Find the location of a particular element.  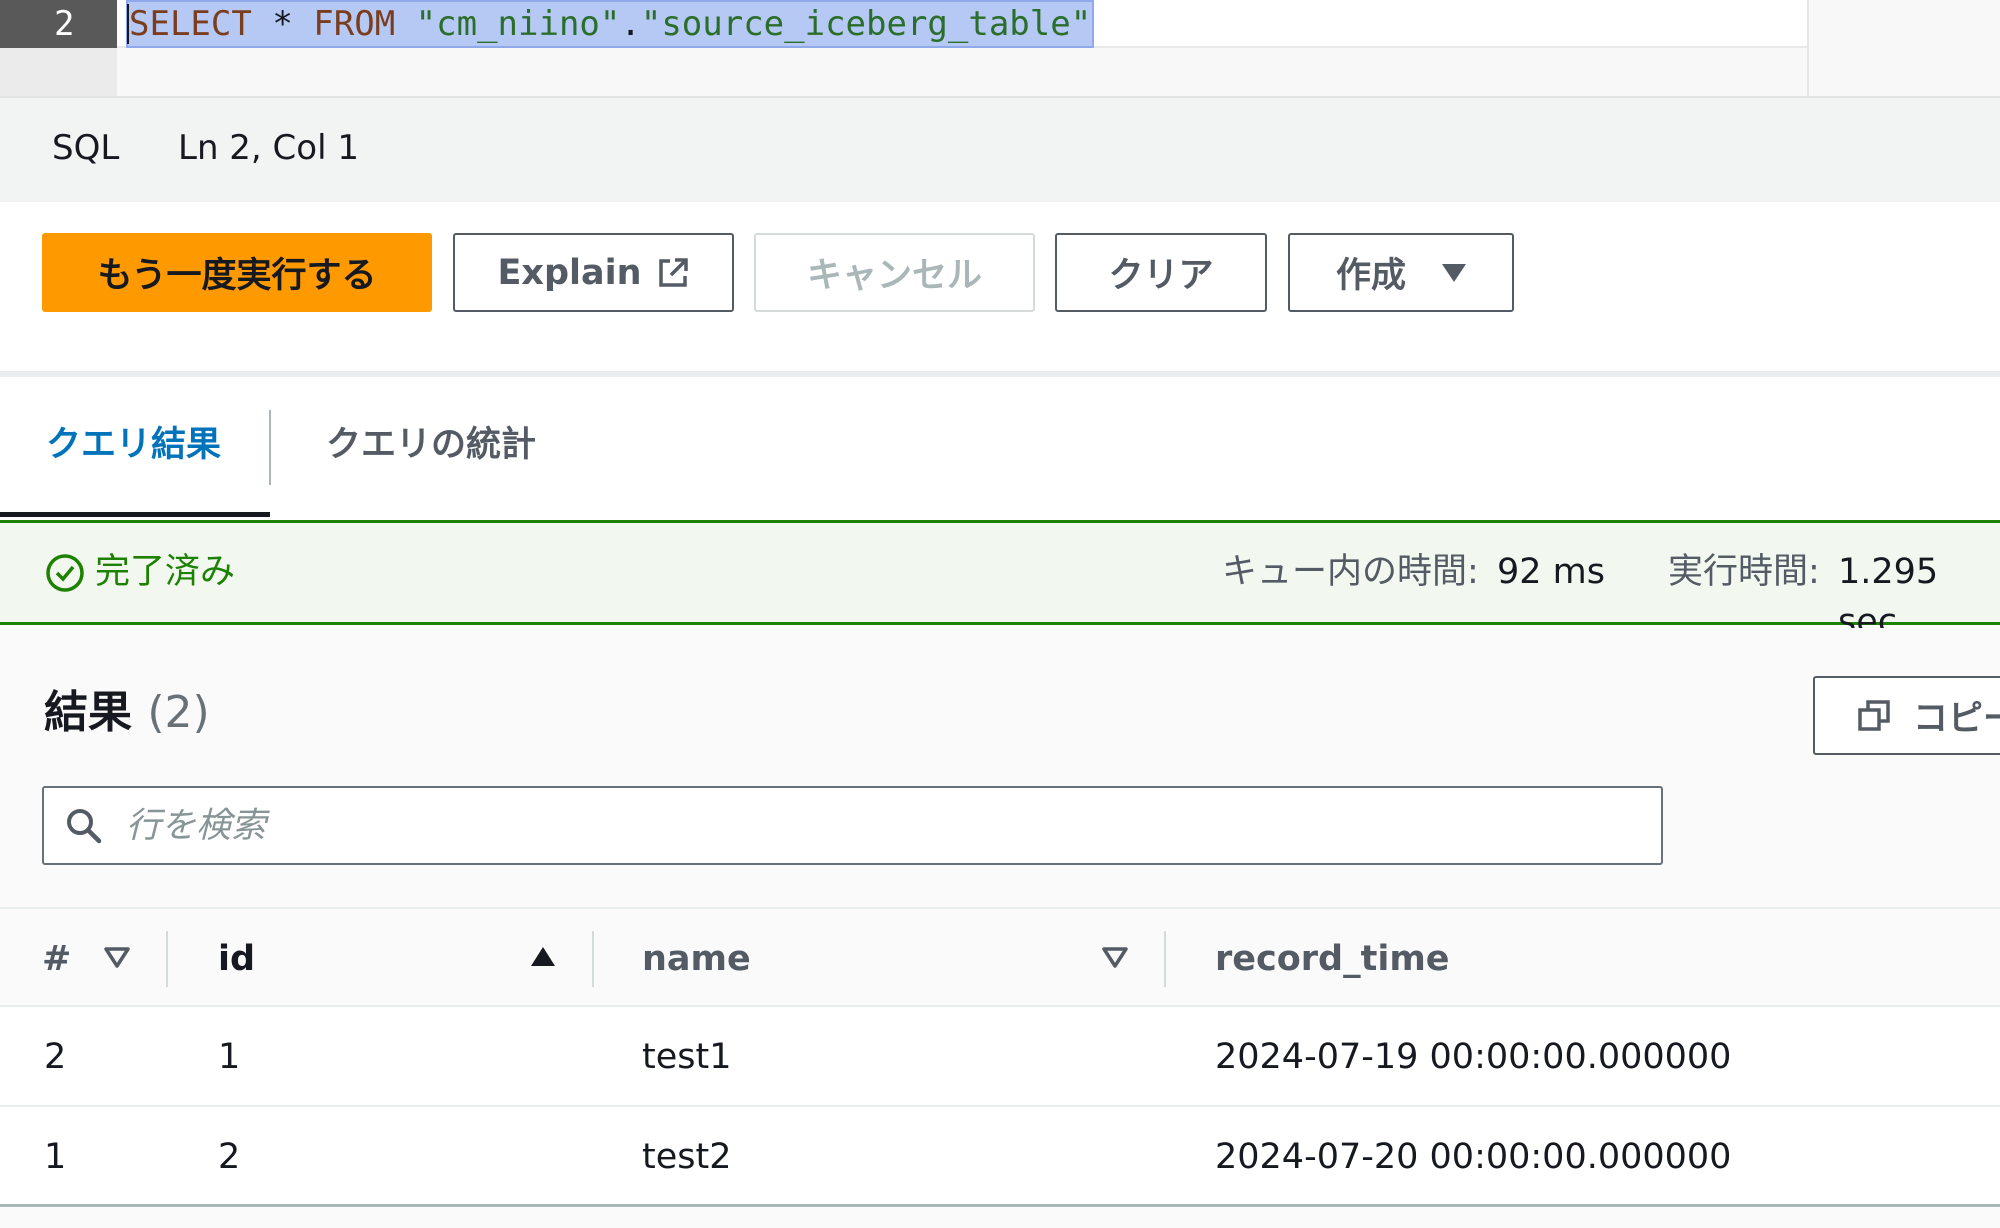

results-heading: 結果 (2) is located at coordinates (127, 713).